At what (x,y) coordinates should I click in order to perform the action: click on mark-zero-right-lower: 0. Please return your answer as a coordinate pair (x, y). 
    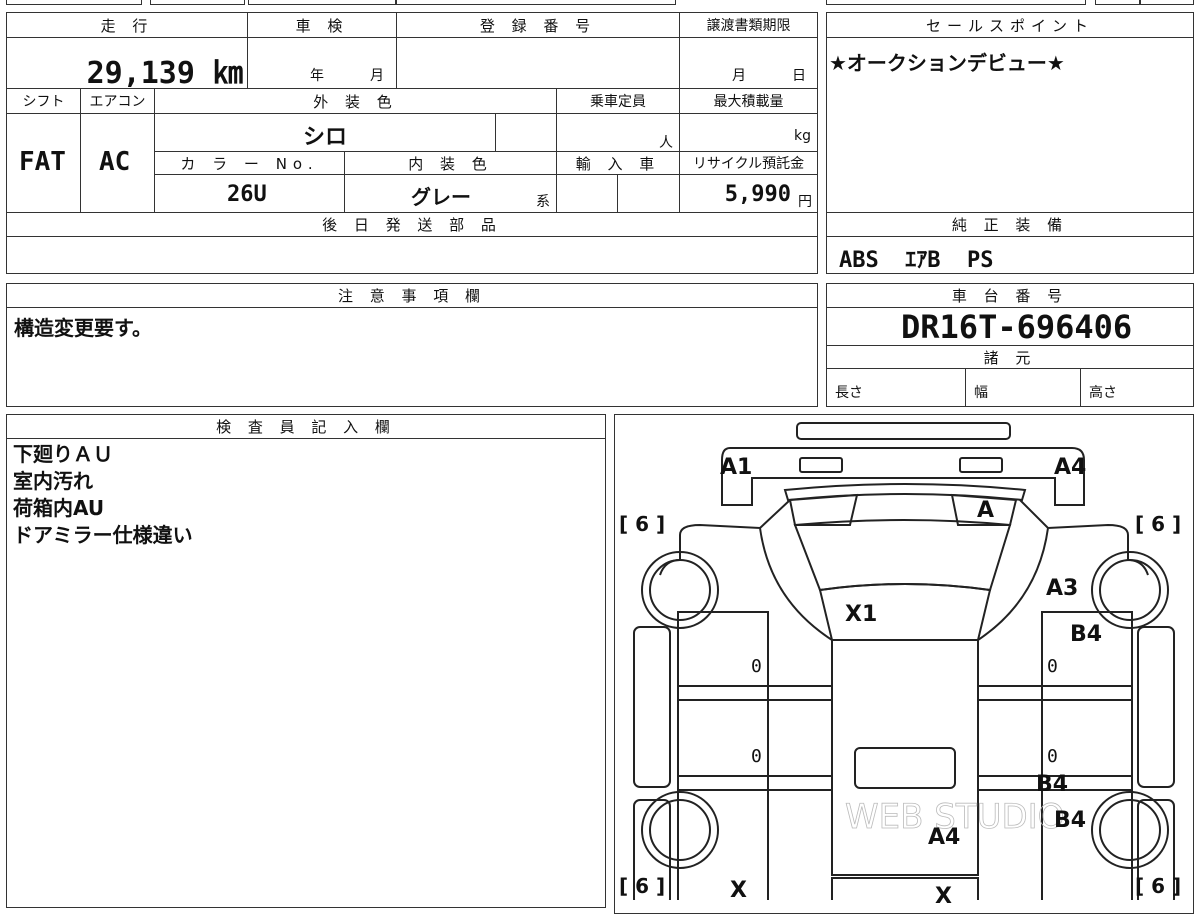
    Looking at the image, I should click on (1052, 756).